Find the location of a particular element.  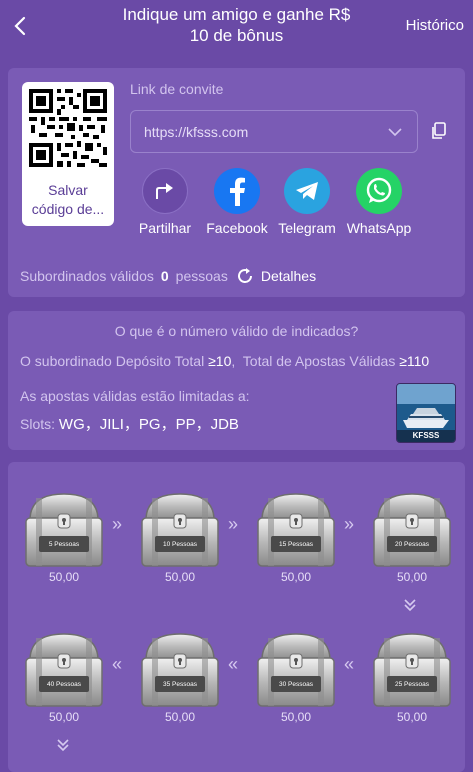

share-button-telegram: Telegram is located at coordinates (307, 202).